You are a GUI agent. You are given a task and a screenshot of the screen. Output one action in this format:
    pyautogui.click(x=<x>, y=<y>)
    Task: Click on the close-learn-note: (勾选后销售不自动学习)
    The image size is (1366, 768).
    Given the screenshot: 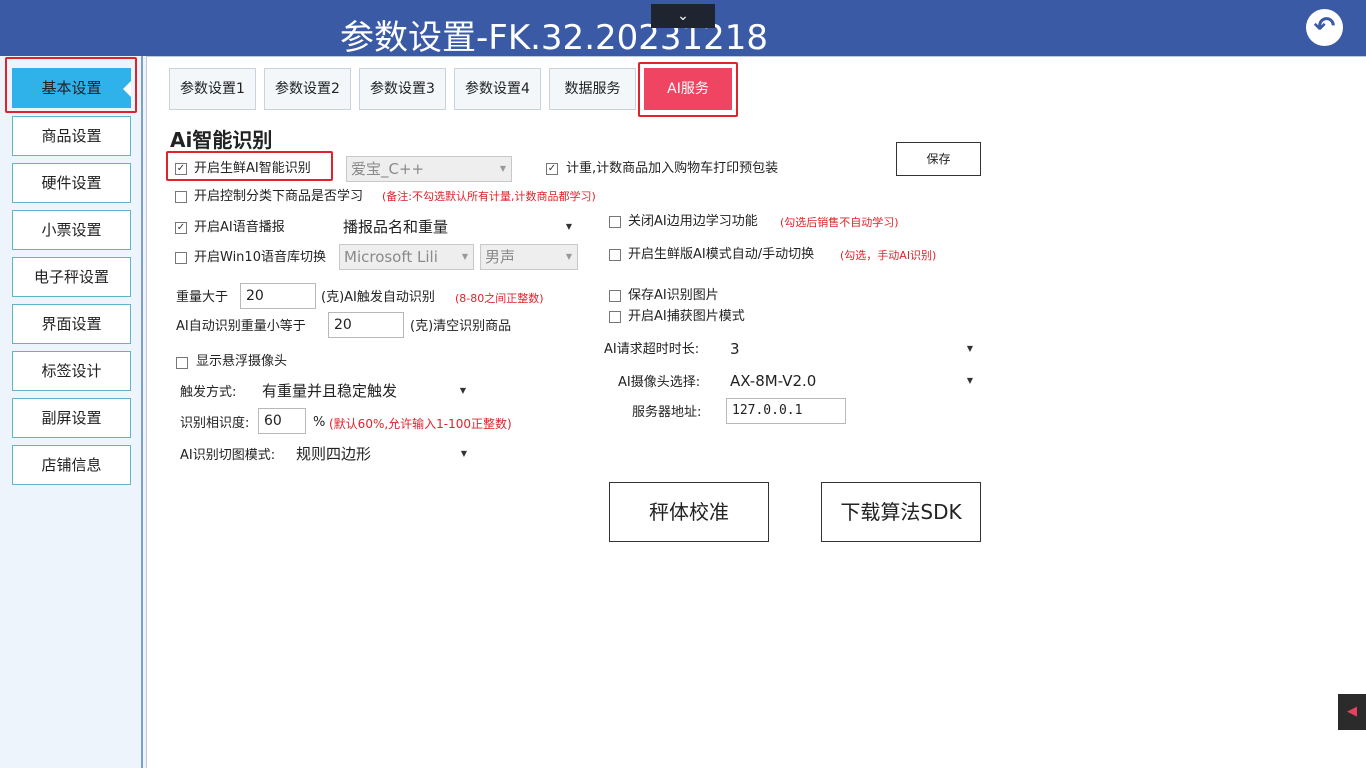 What is the action you would take?
    pyautogui.click(x=839, y=222)
    